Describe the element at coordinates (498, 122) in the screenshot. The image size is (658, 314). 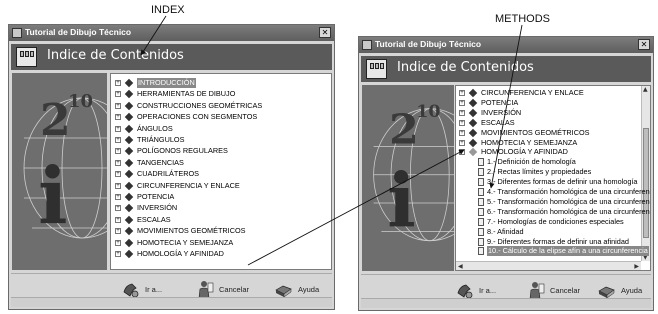
I see `tree-item-label: ESCALAS` at that location.